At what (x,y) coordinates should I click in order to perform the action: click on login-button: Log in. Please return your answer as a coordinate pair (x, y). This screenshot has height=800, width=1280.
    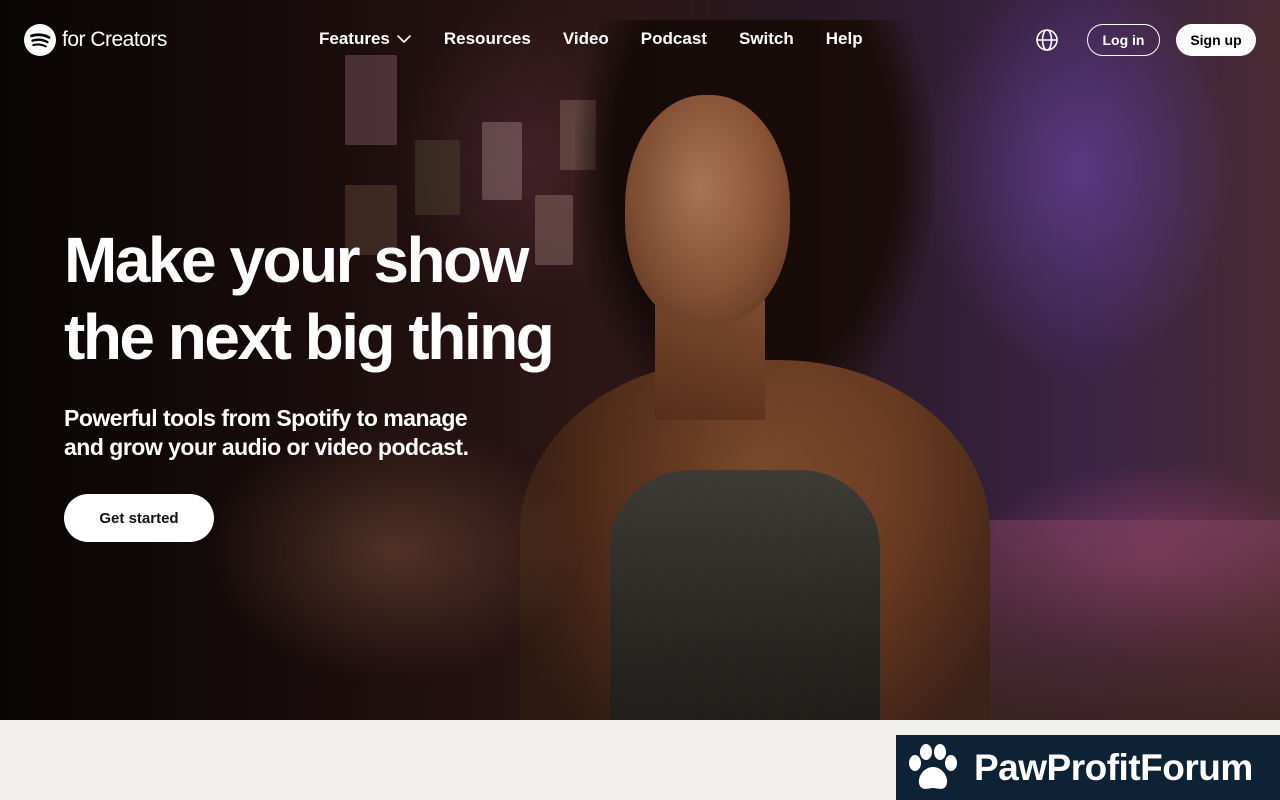
    Looking at the image, I should click on (1123, 40).